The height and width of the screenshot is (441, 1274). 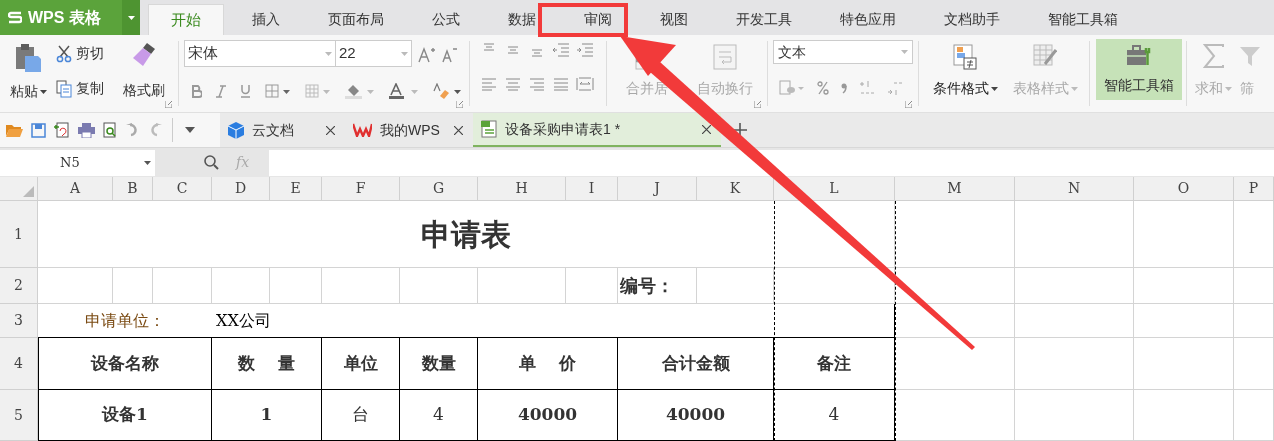 What do you see at coordinates (221, 91) in the screenshot?
I see `italic-icon` at bounding box center [221, 91].